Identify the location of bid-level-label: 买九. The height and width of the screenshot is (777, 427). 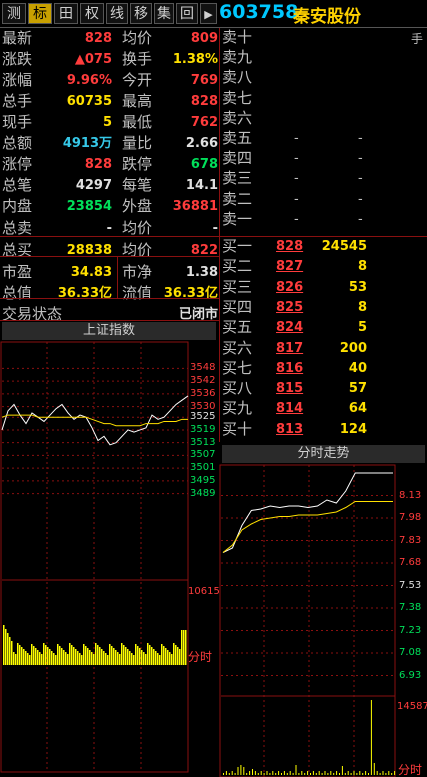
(237, 408).